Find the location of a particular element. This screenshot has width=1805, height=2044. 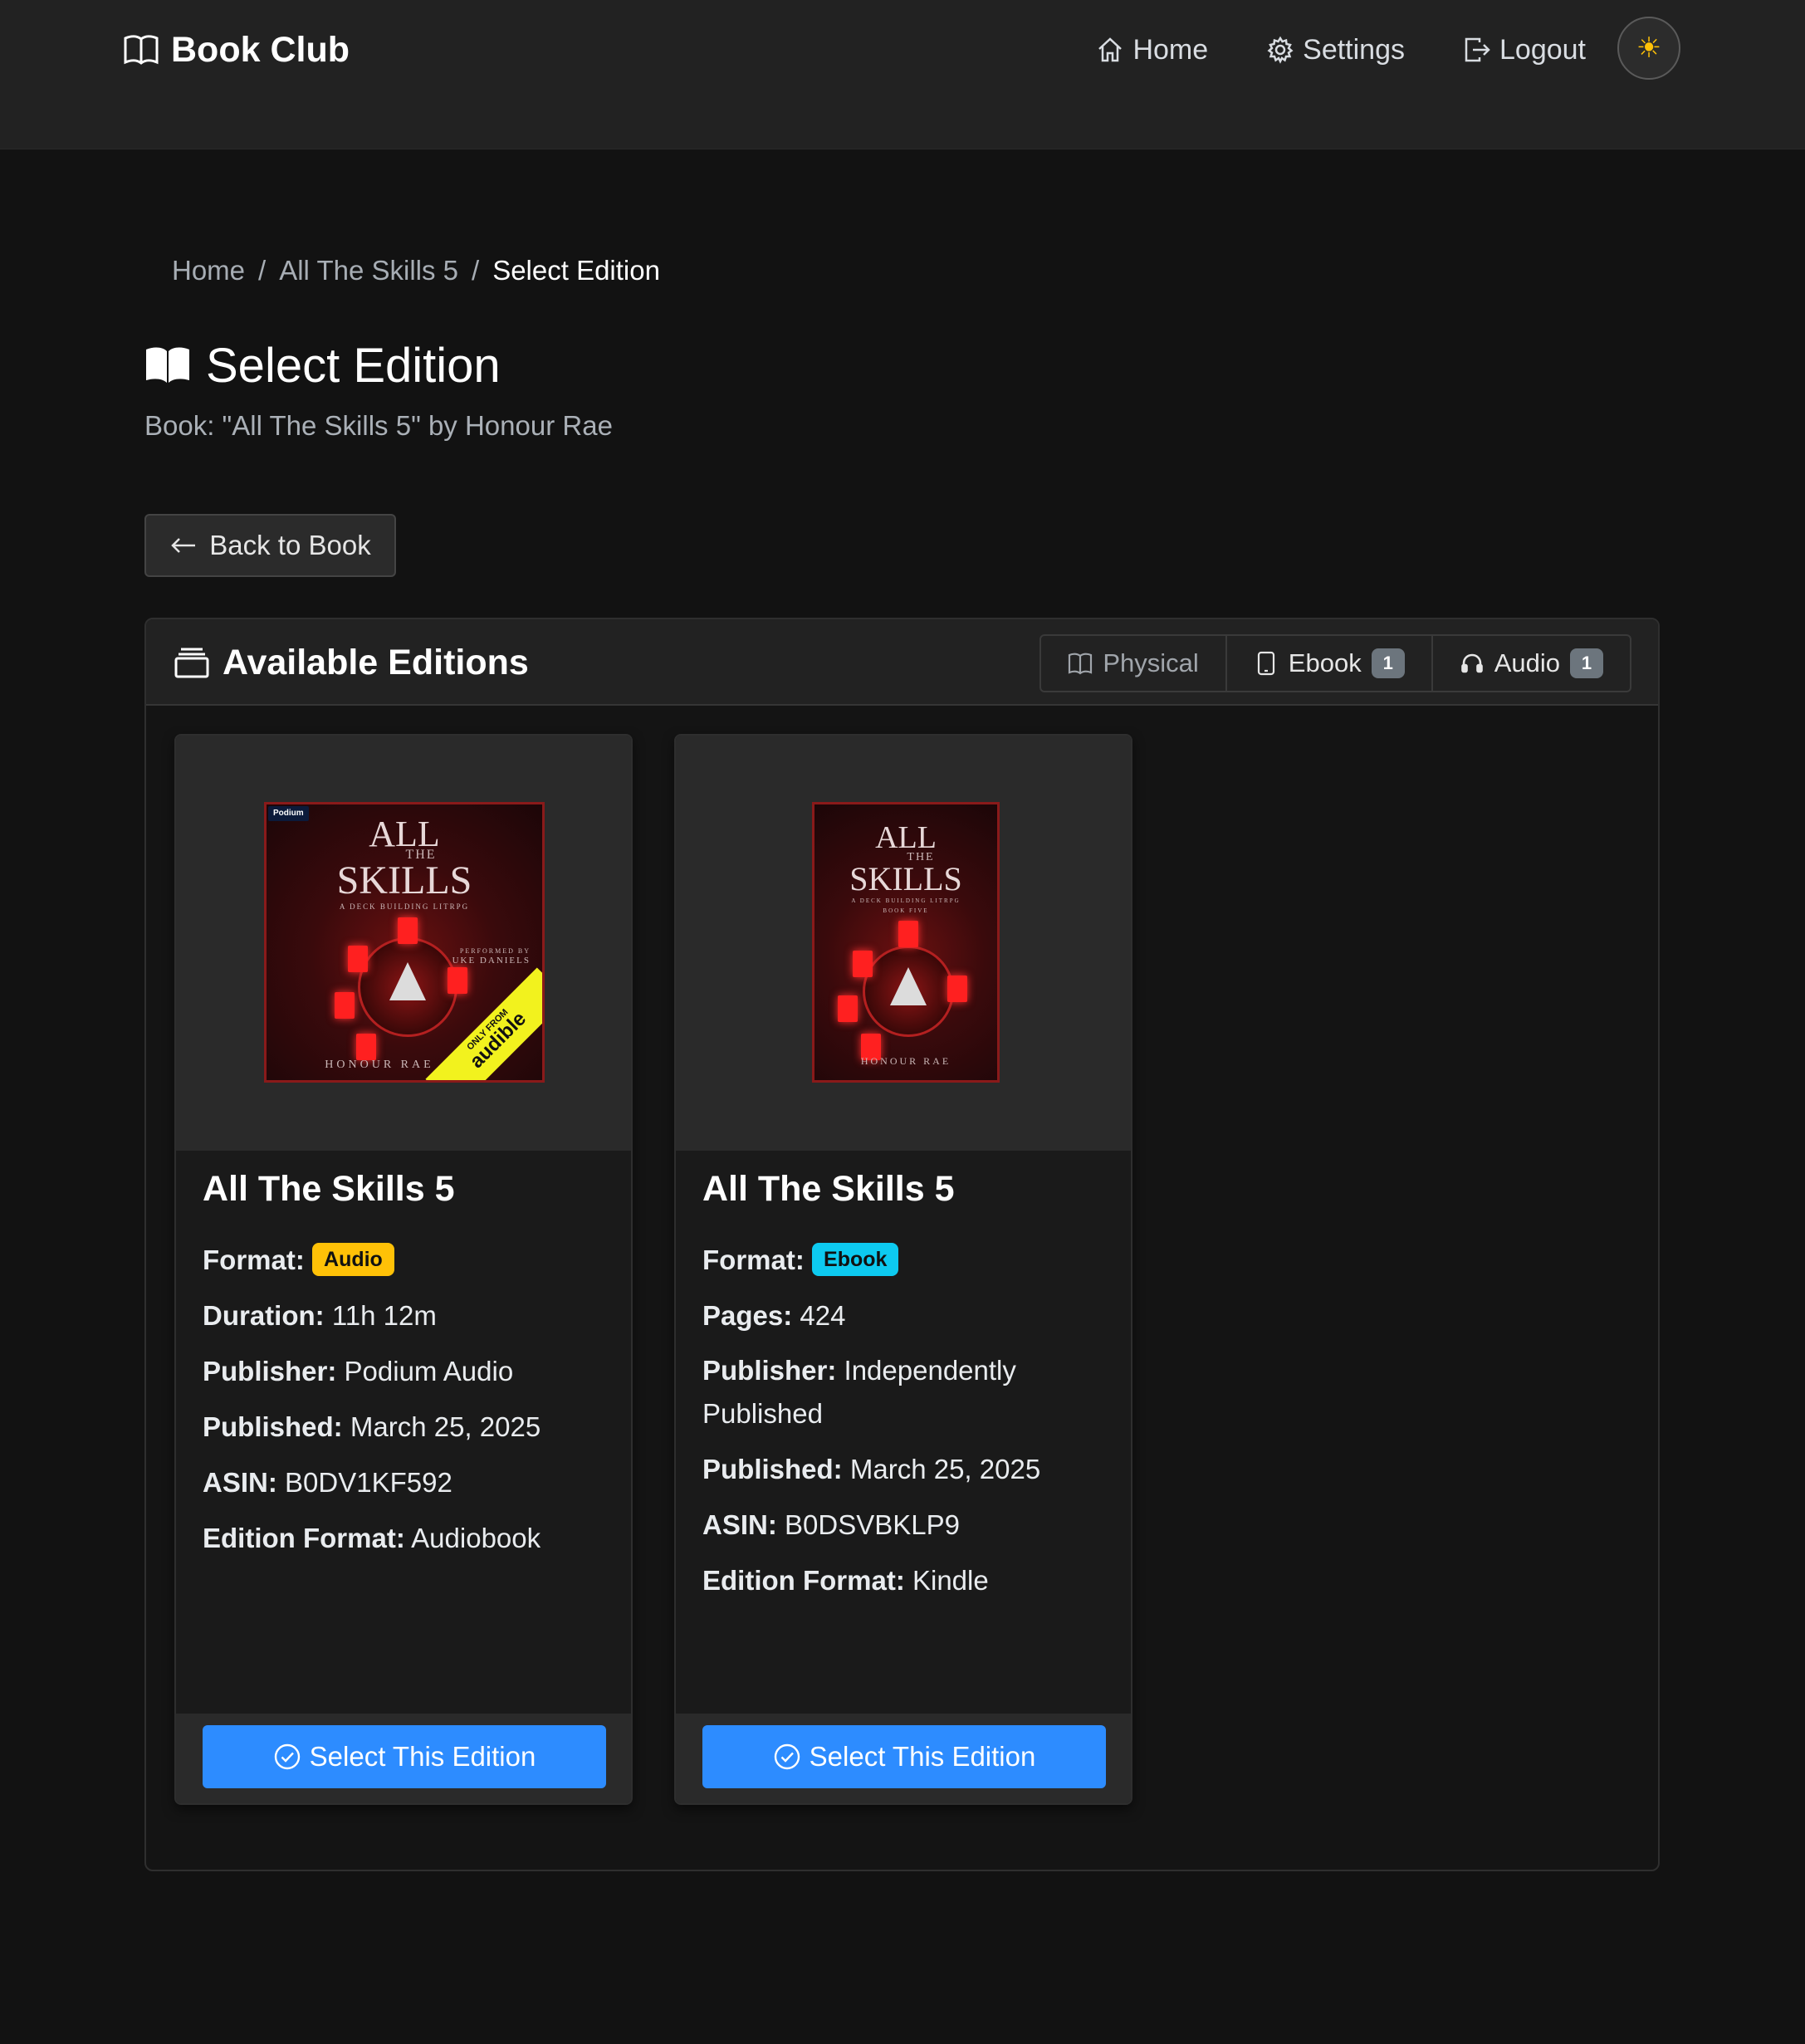

edition-format-row: Format: Ebook is located at coordinates (905, 1260).